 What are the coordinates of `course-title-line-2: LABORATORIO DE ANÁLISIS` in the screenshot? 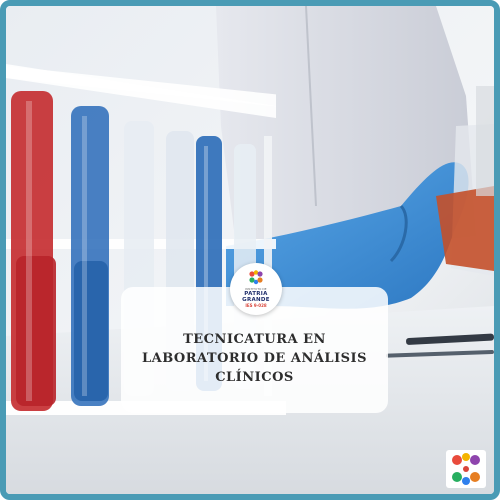 It's located at (254, 358).